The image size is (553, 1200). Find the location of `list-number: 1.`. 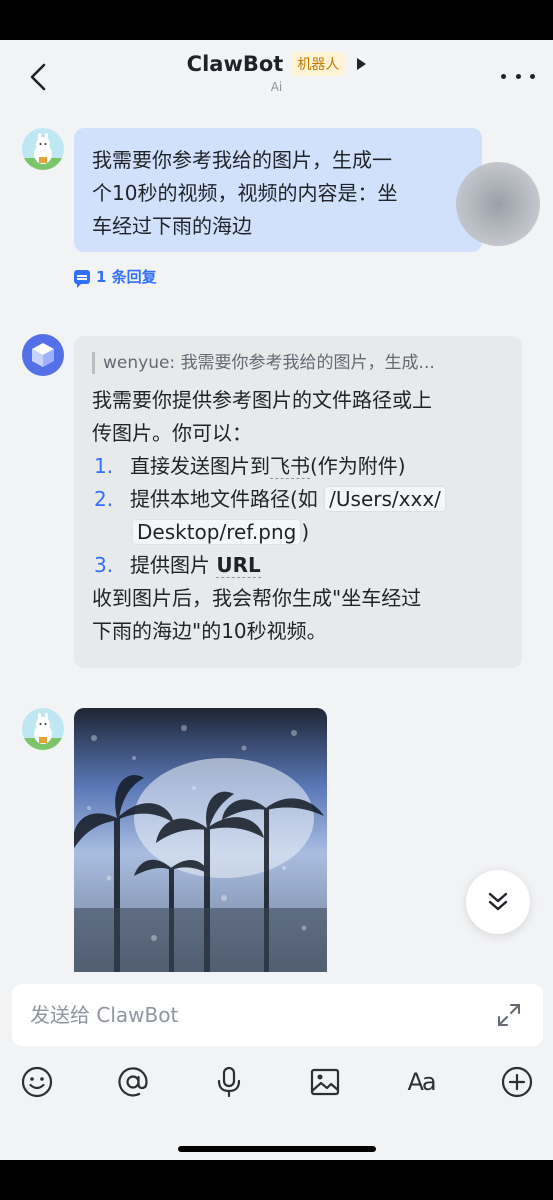

list-number: 1. is located at coordinates (104, 466).